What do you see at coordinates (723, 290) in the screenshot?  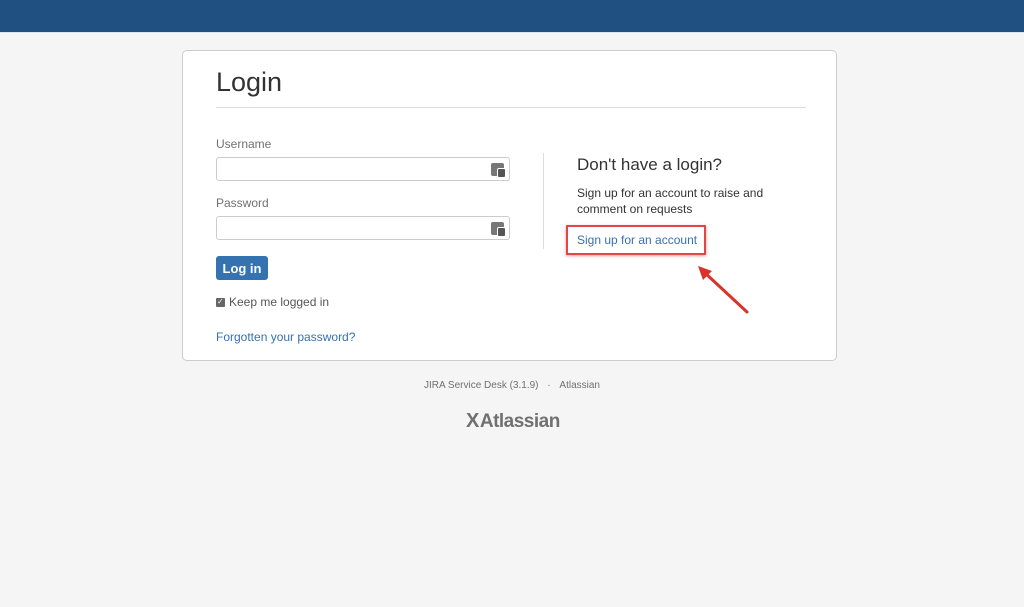 I see `annotation-arrow-icon` at bounding box center [723, 290].